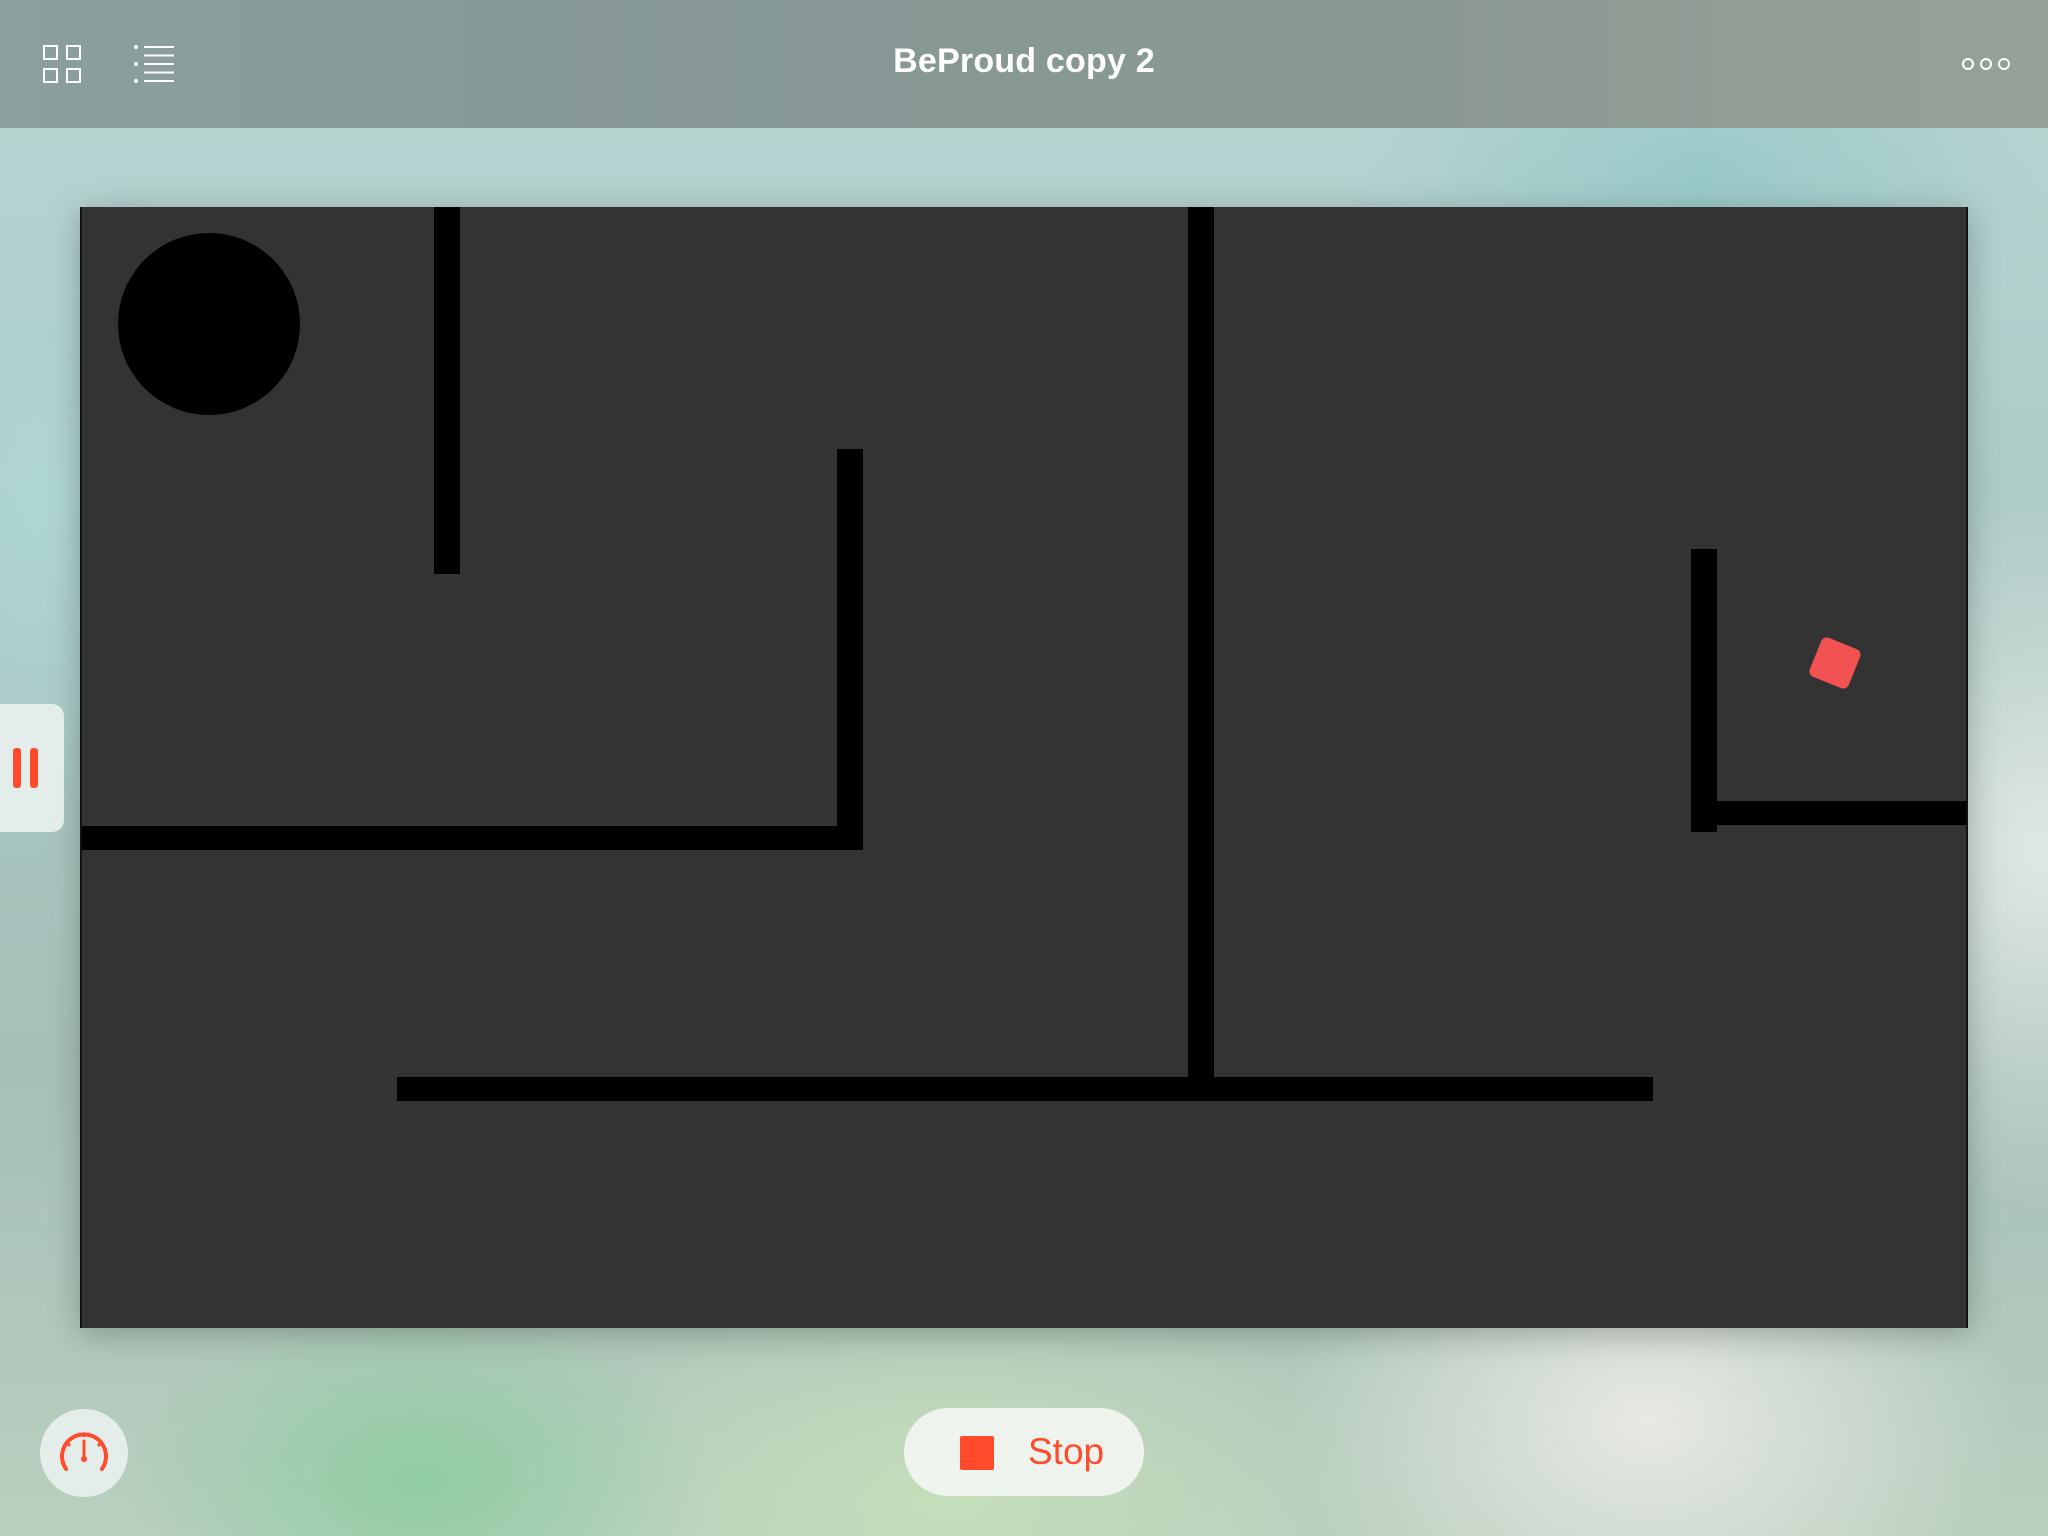 This screenshot has width=2048, height=1536. I want to click on wall-vertical-center-left, so click(850, 649).